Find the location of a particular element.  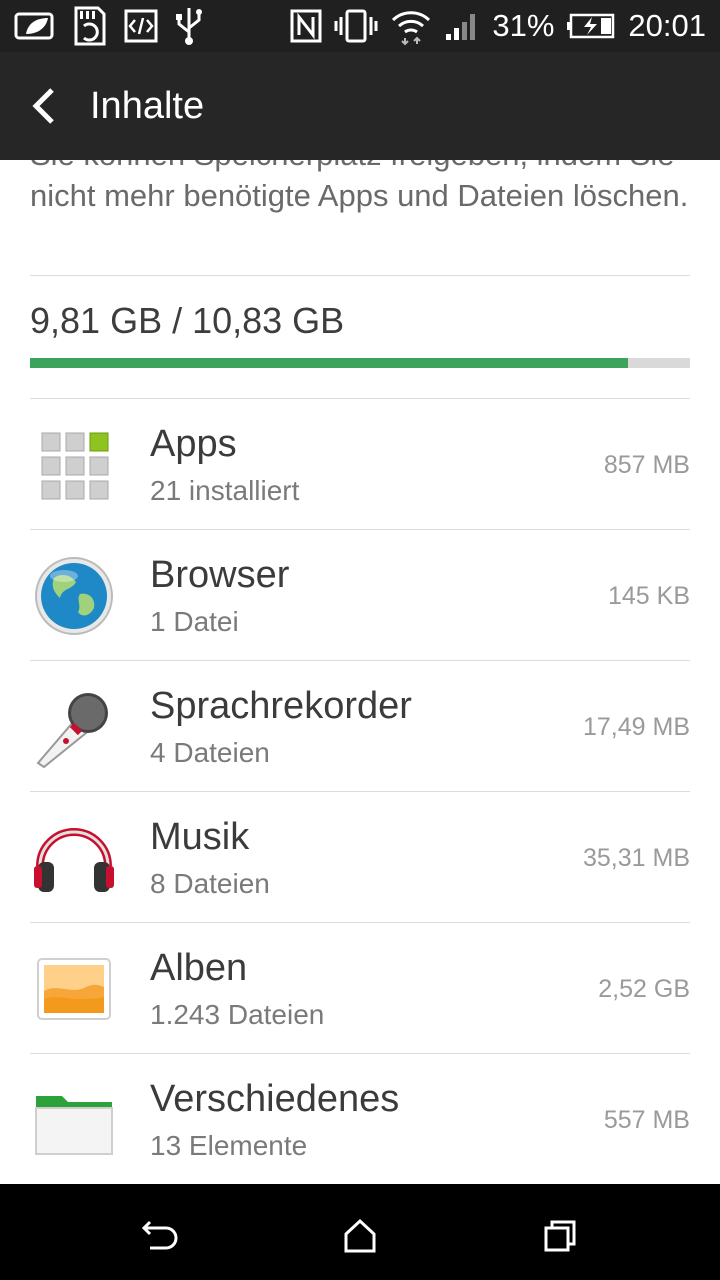

signal-icon is located at coordinates (462, 26).